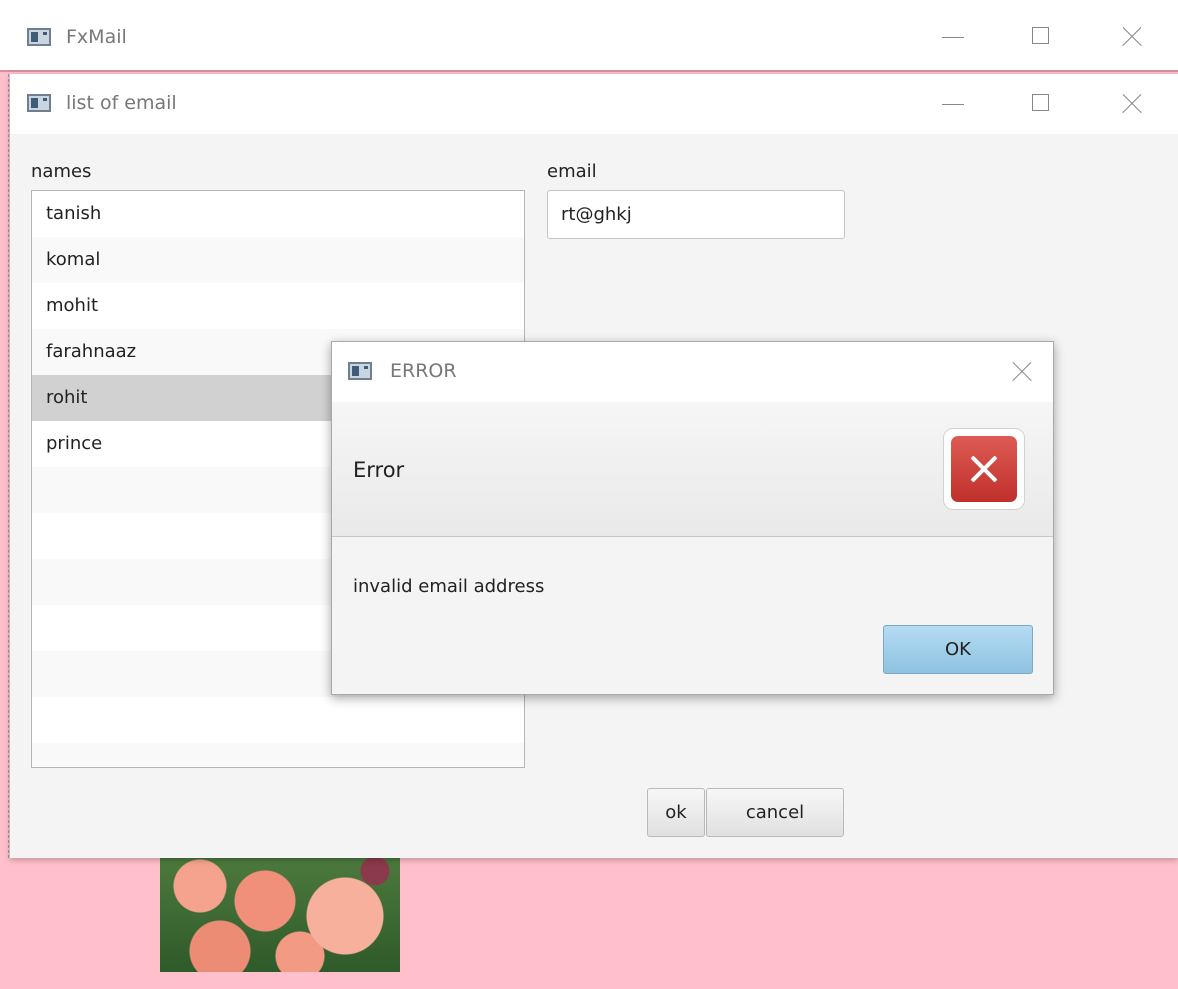 The width and height of the screenshot is (1178, 989). What do you see at coordinates (594, 104) in the screenshot?
I see `email-window-title-bar: list of email` at bounding box center [594, 104].